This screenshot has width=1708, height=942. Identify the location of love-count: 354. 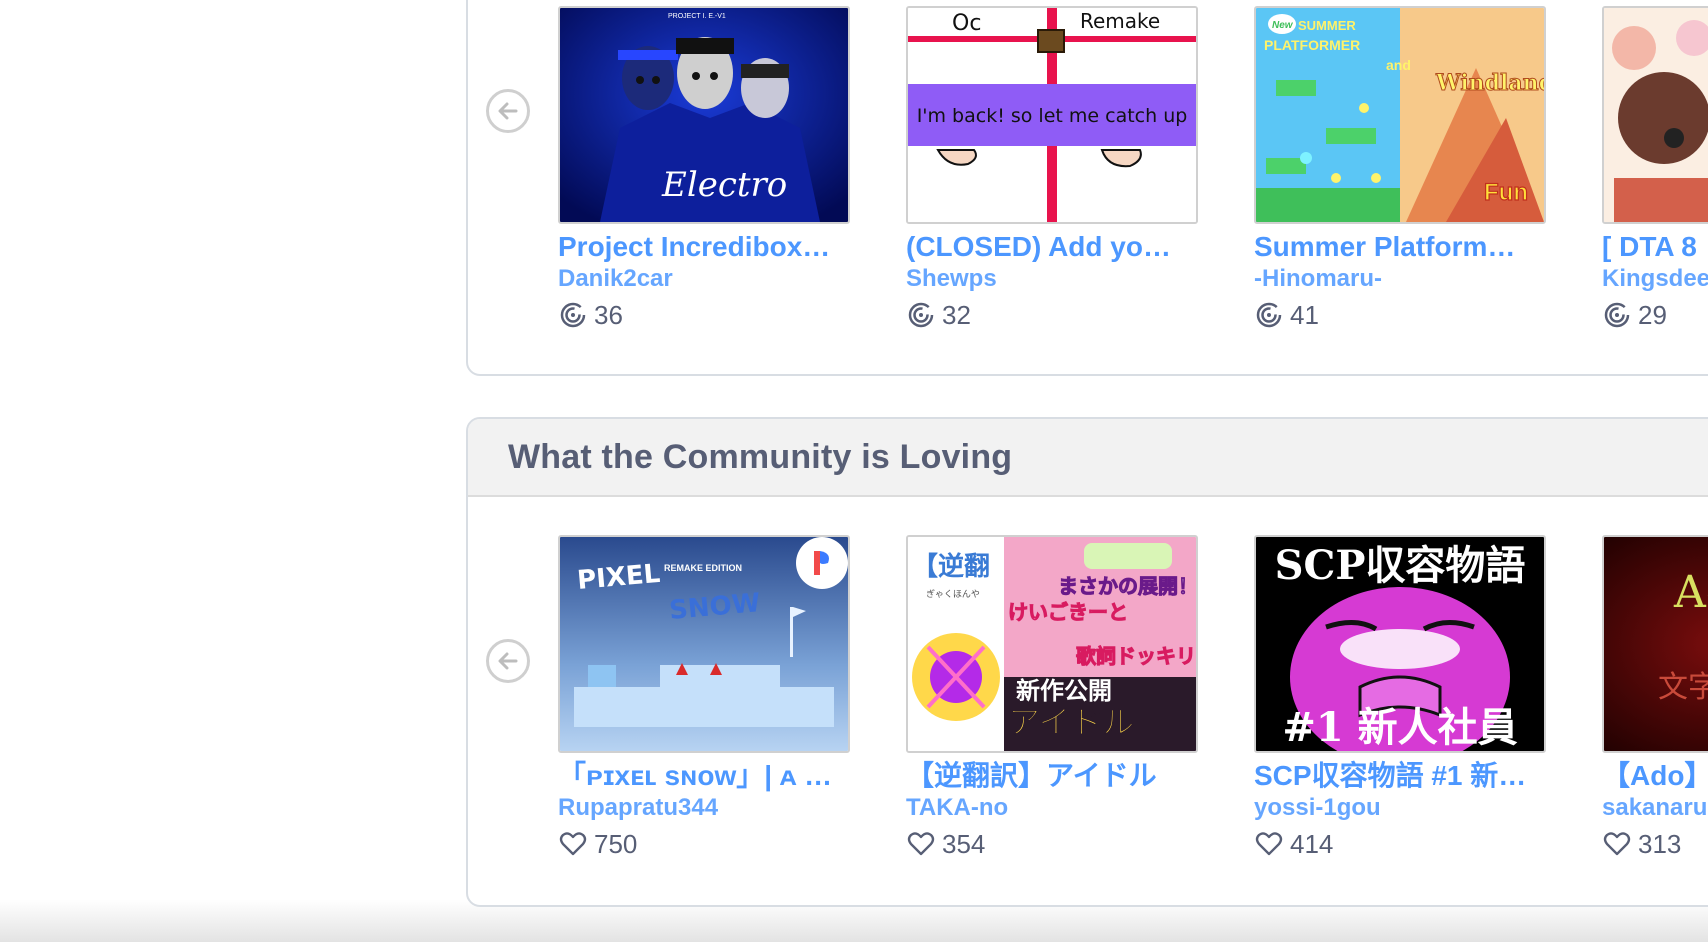
(964, 844).